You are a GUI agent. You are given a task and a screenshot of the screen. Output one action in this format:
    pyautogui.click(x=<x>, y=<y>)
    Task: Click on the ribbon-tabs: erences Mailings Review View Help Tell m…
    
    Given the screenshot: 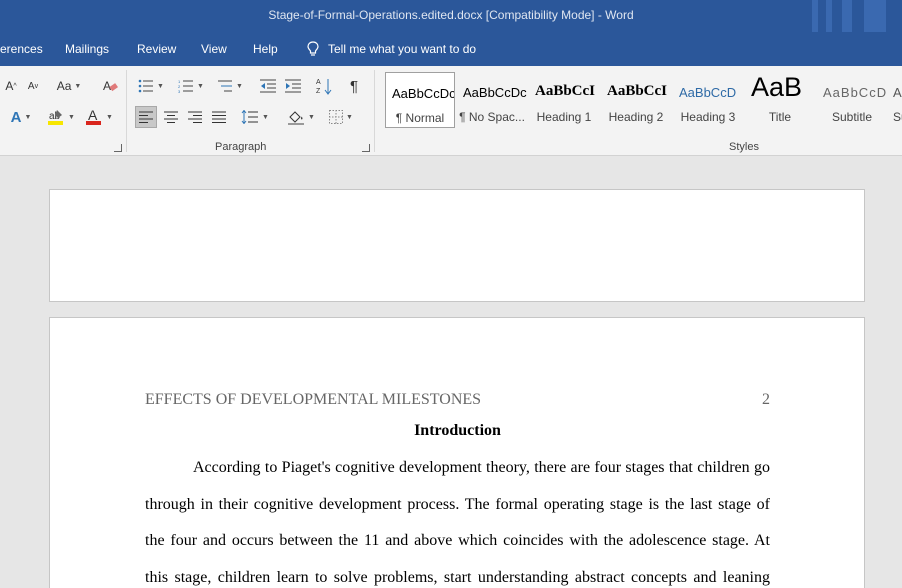 What is the action you would take?
    pyautogui.click(x=451, y=49)
    